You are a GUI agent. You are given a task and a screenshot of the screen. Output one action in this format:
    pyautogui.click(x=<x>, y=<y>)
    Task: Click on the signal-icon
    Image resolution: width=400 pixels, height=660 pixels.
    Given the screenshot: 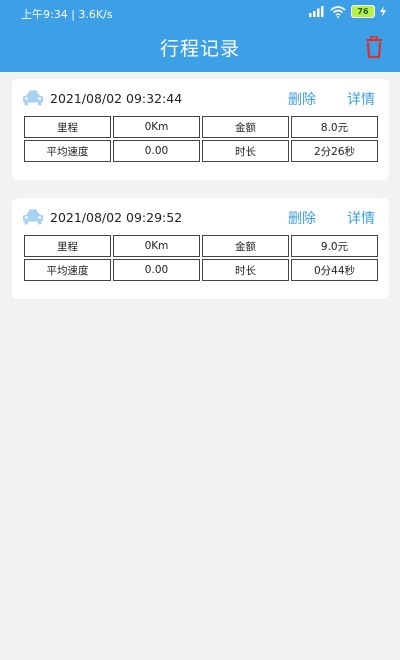 What is the action you would take?
    pyautogui.click(x=316, y=11)
    